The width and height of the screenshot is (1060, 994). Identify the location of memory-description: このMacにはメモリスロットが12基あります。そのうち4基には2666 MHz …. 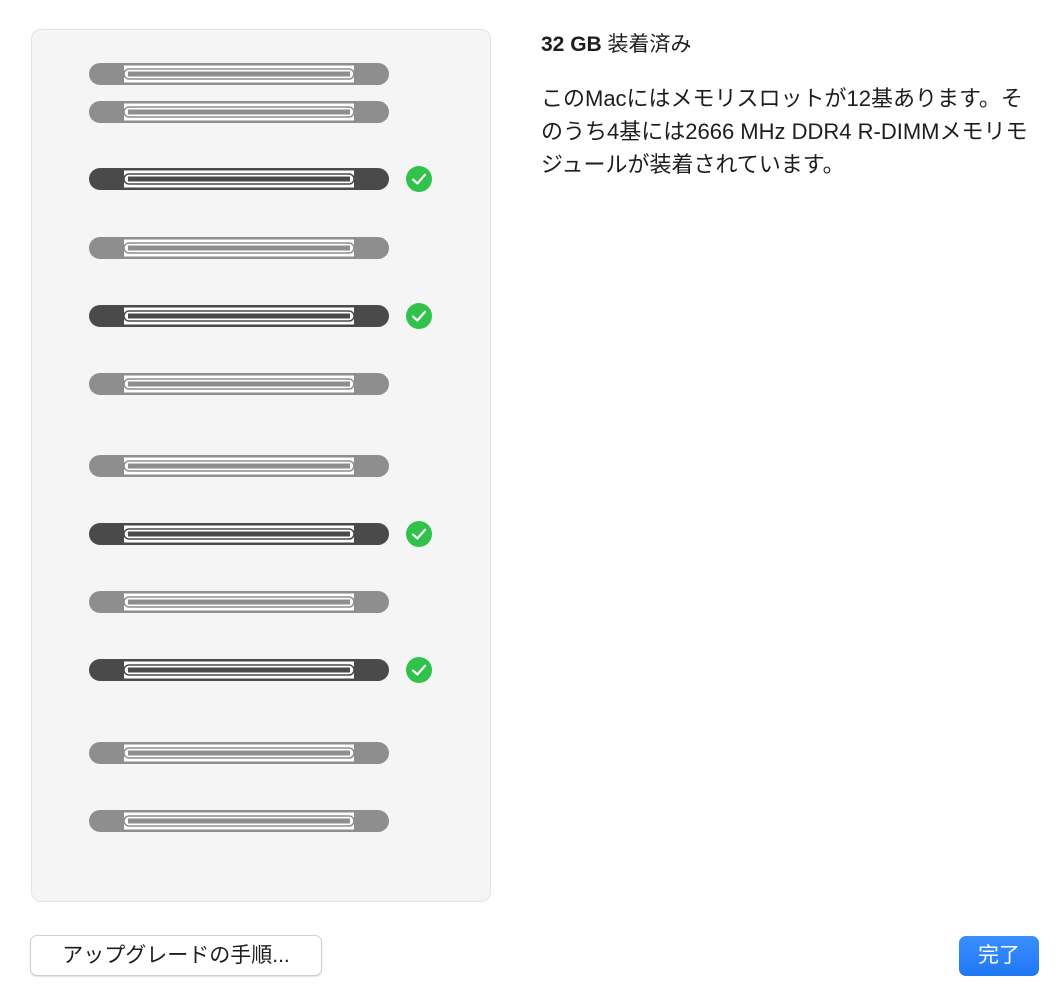
(784, 131).